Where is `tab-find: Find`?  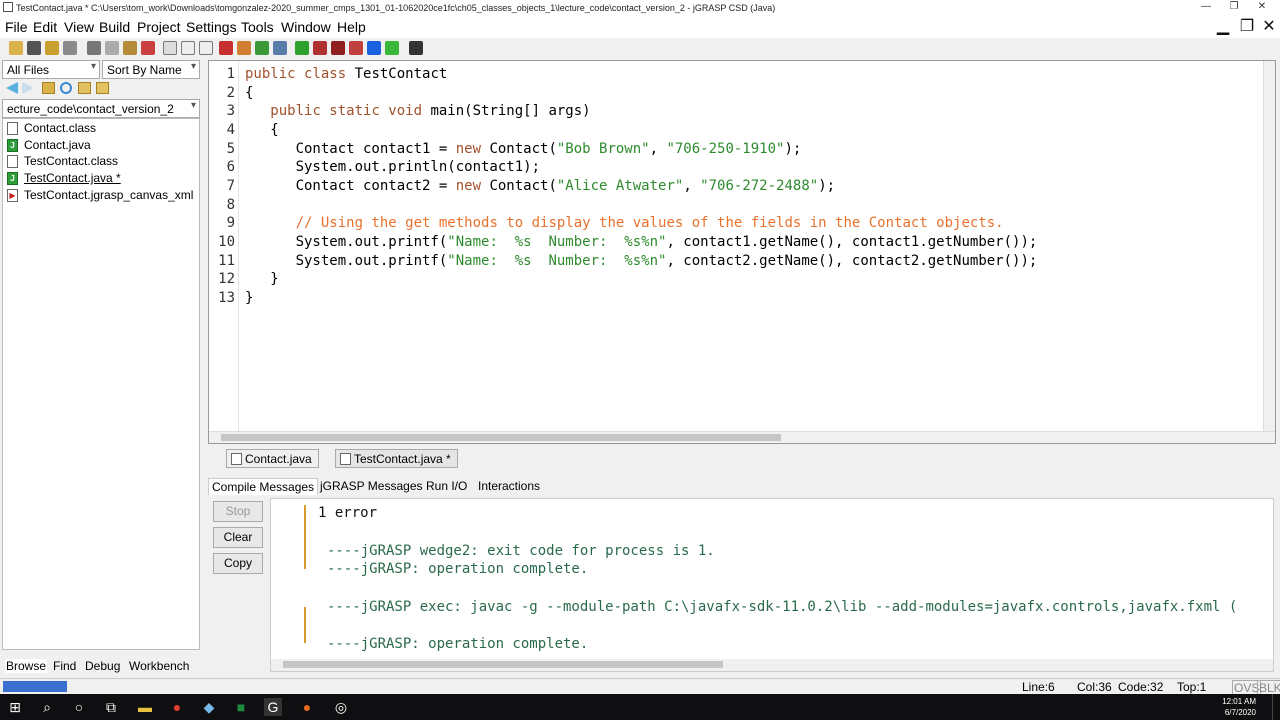 tab-find: Find is located at coordinates (64, 666).